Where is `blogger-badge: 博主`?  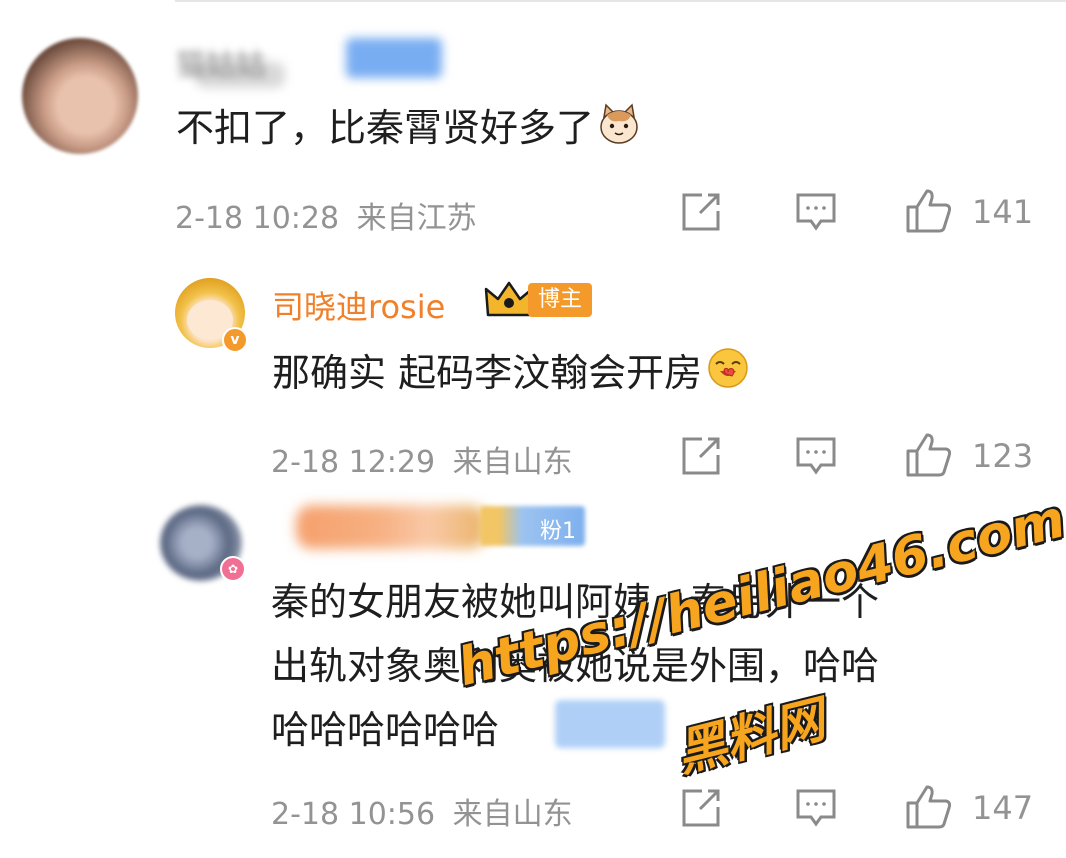 blogger-badge: 博主 is located at coordinates (560, 300).